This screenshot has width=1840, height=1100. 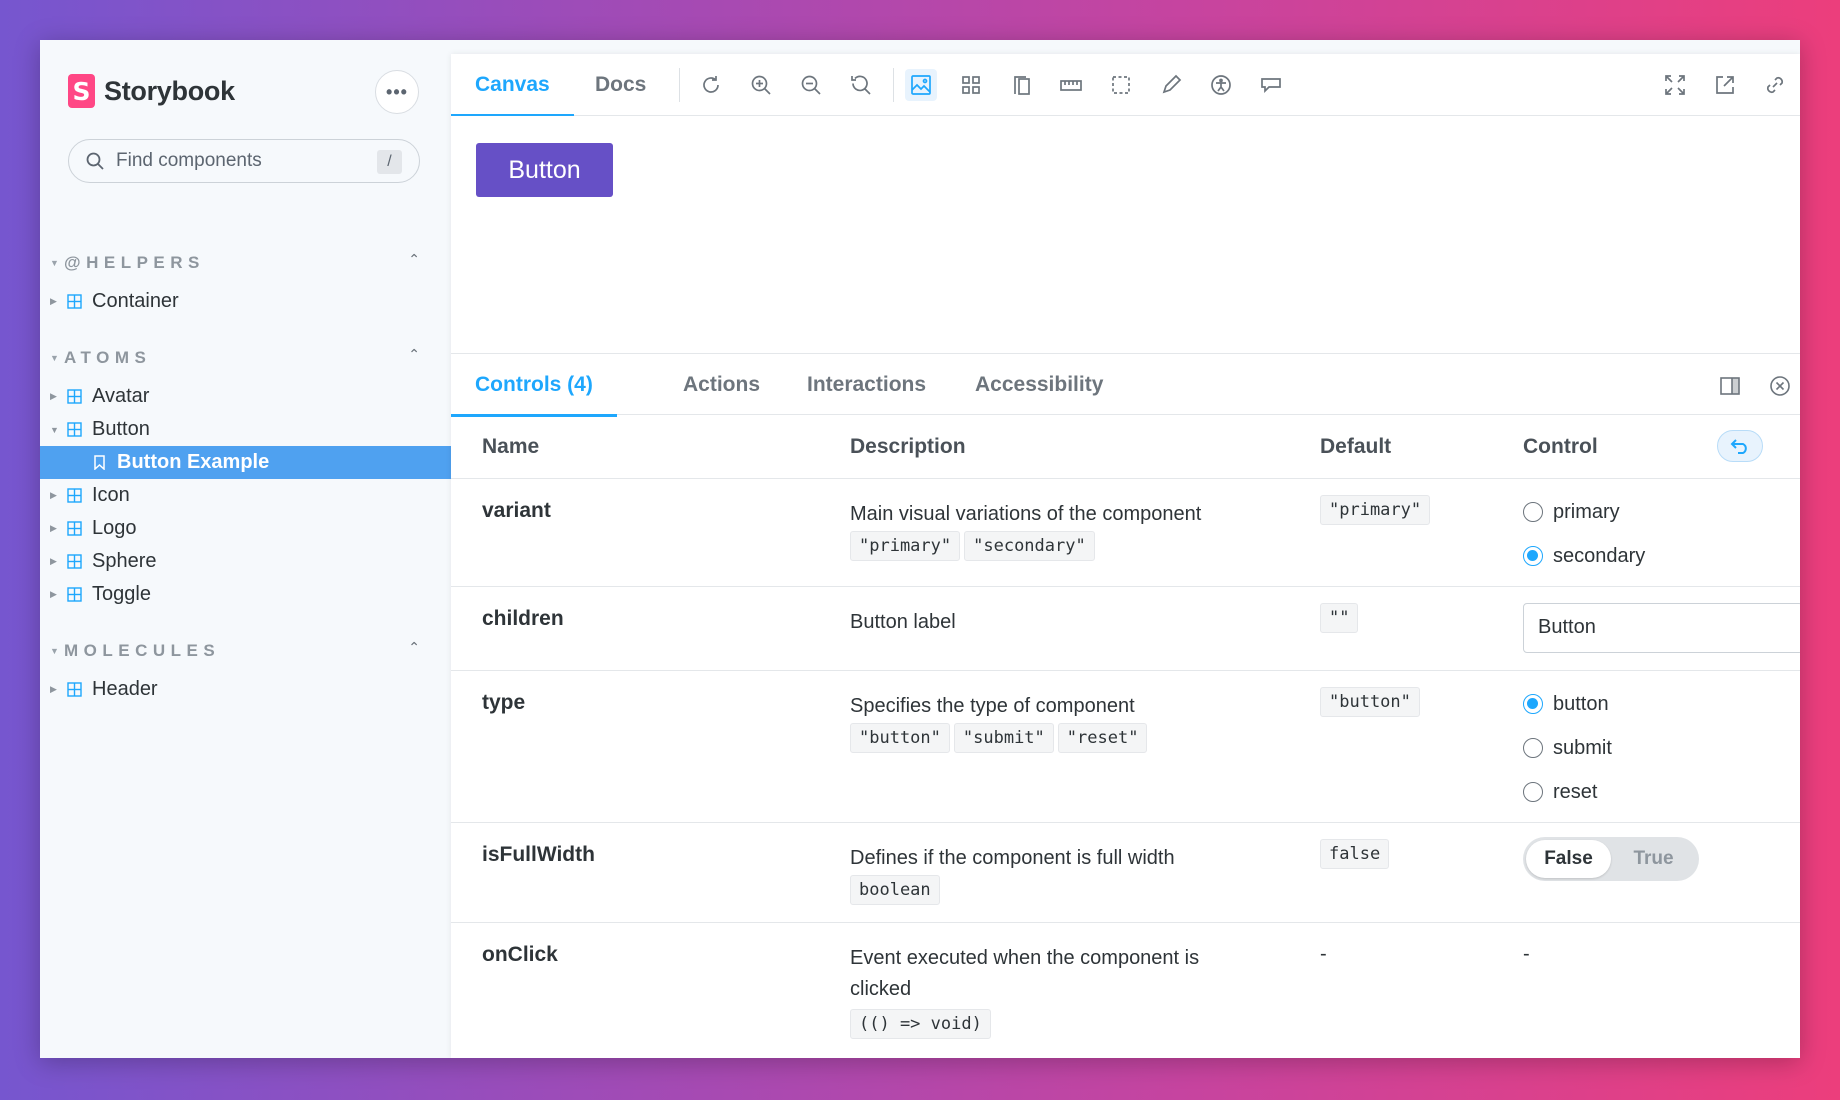 What do you see at coordinates (1730, 386) in the screenshot?
I see `panel-orientation-icon` at bounding box center [1730, 386].